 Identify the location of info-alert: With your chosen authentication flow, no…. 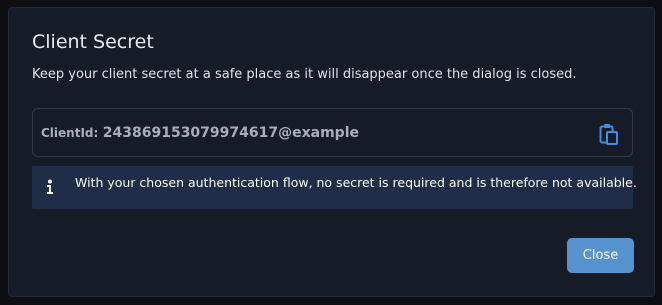
(334, 187).